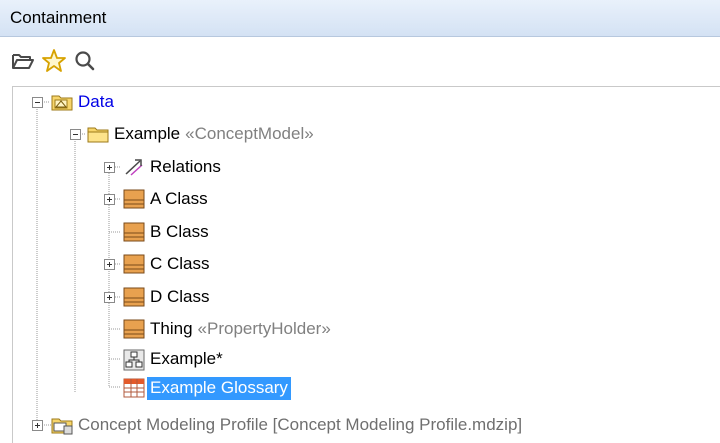  What do you see at coordinates (180, 263) in the screenshot?
I see `tree-node-label: C Class` at bounding box center [180, 263].